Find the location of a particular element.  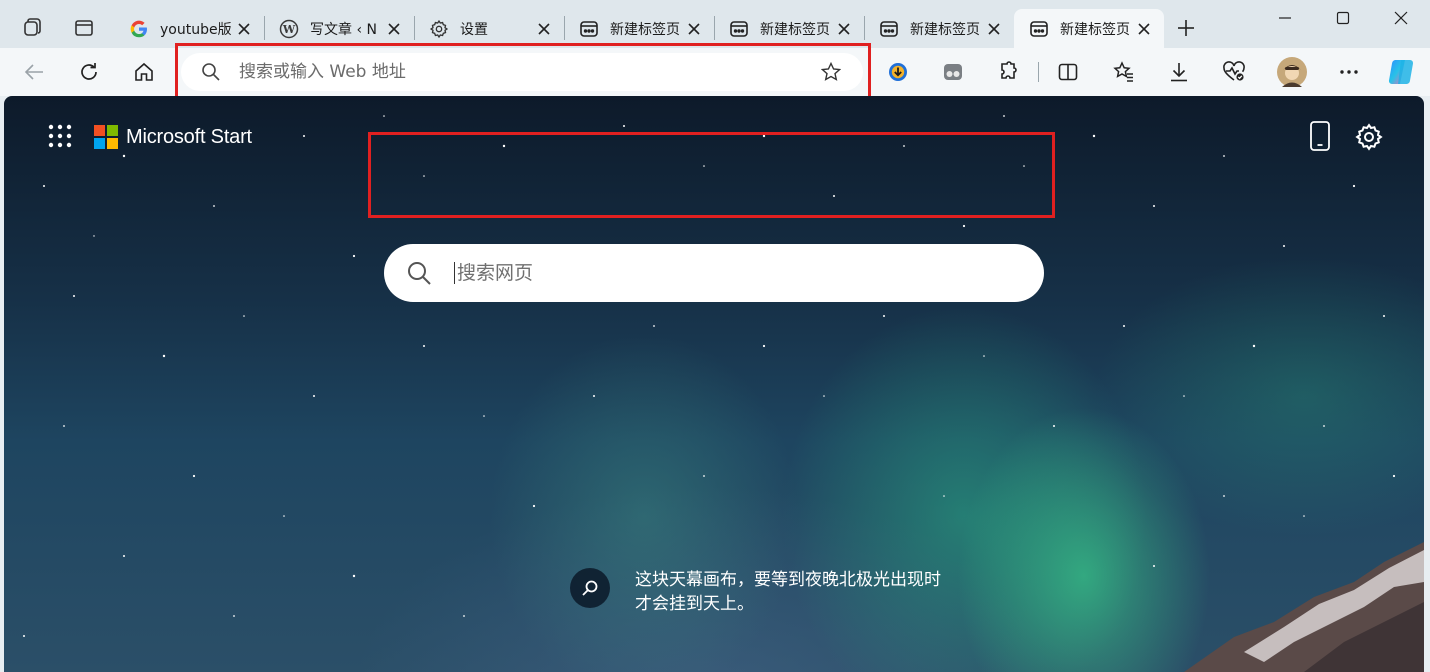

download-extension-icon is located at coordinates (898, 72).